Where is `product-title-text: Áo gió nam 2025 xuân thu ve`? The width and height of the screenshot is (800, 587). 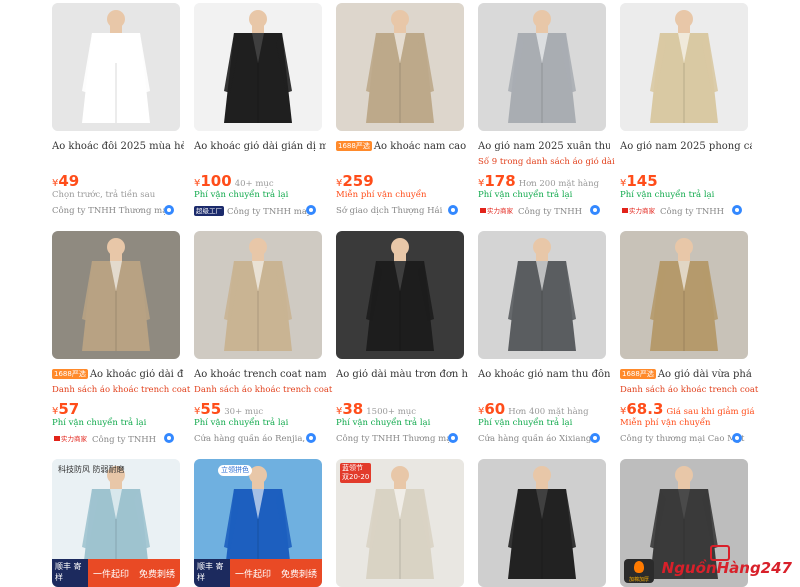
product-title-text: Áo gió nam 2025 xuân thu ve is located at coordinates (544, 146).